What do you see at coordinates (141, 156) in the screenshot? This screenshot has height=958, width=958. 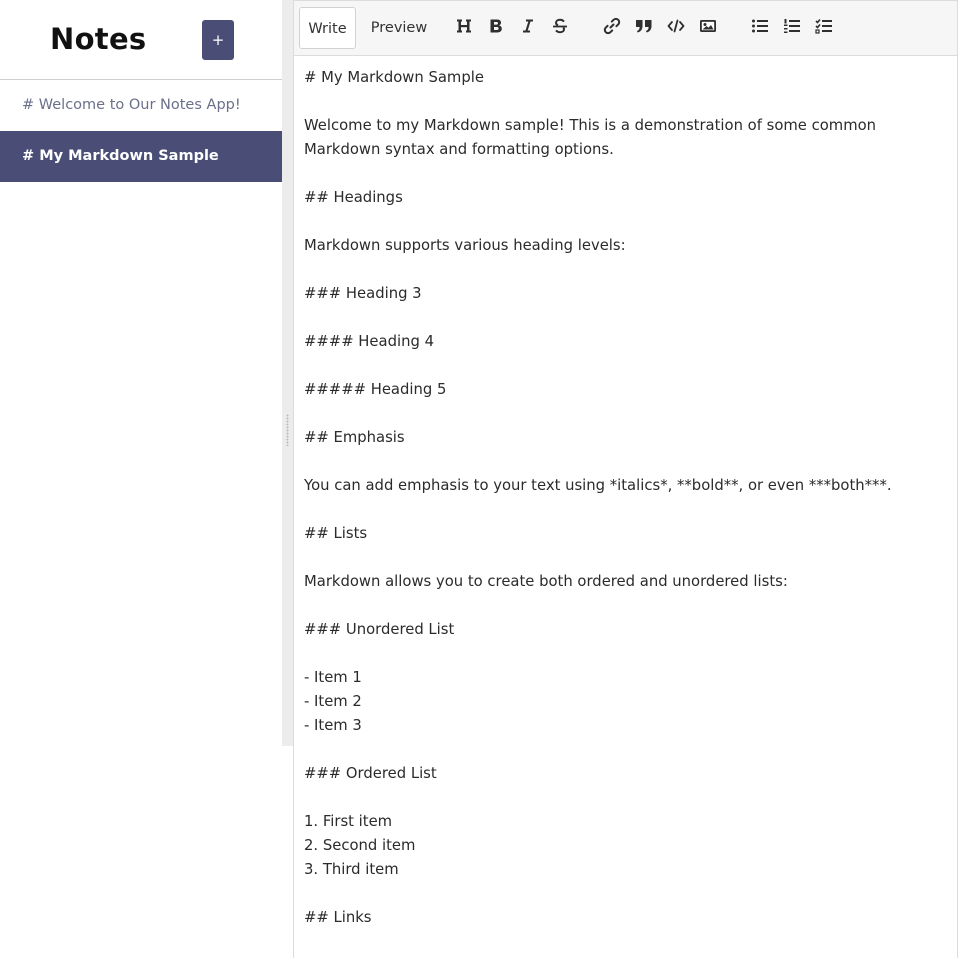 I see `note-item-markdown-sample: # My Markdown Sample` at bounding box center [141, 156].